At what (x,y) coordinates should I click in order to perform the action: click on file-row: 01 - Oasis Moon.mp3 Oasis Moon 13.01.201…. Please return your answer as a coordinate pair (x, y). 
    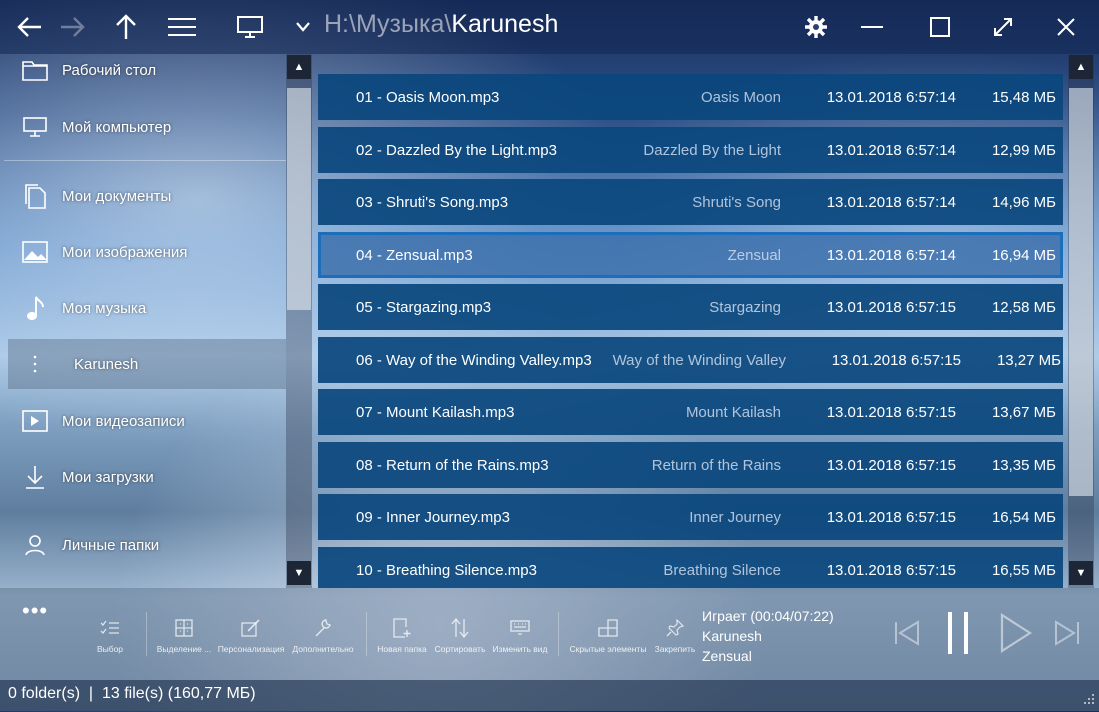
    Looking at the image, I should click on (690, 97).